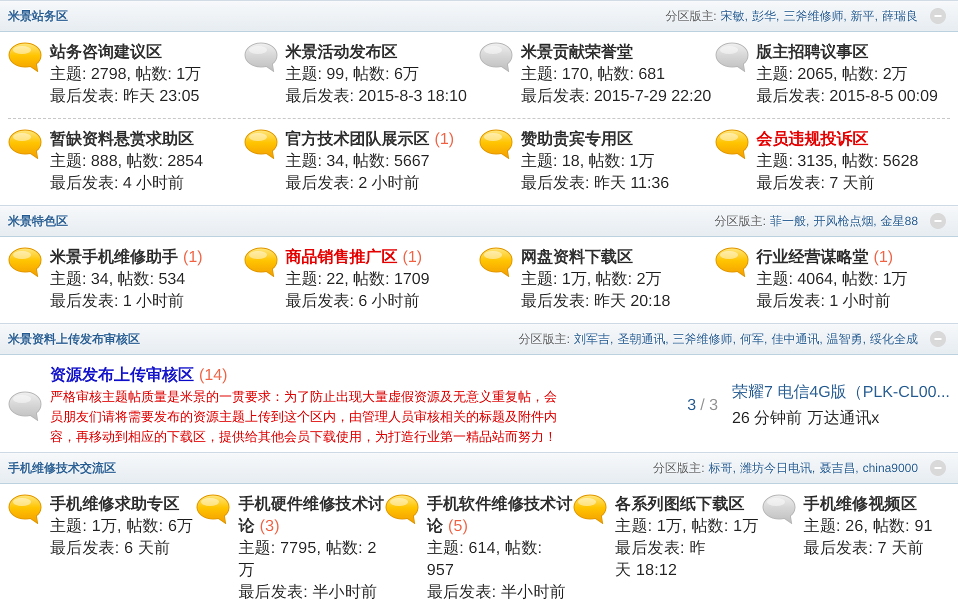 The image size is (958, 613). I want to click on moderator-link: 潍坊今日电讯,, so click(778, 468).